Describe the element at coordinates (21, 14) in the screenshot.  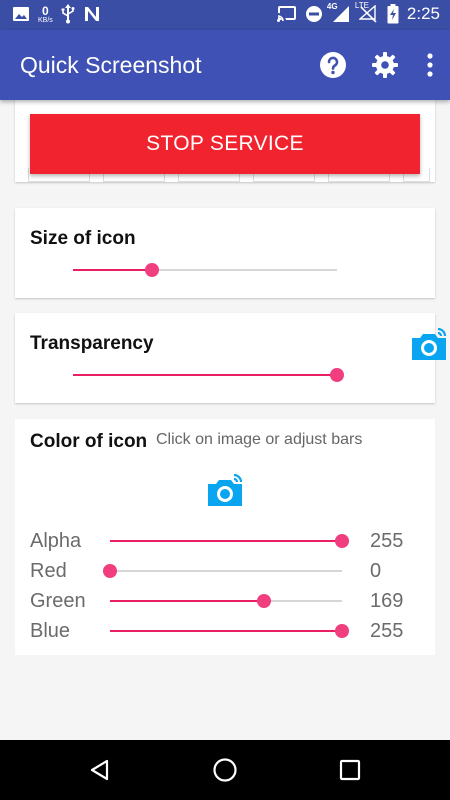
I see `image-icon` at that location.